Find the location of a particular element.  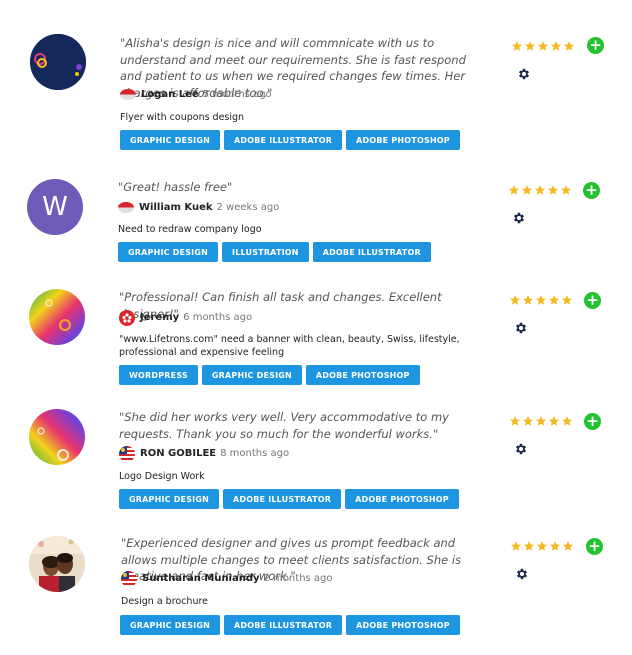

project-title: Need to redraw company logo is located at coordinates (190, 229).